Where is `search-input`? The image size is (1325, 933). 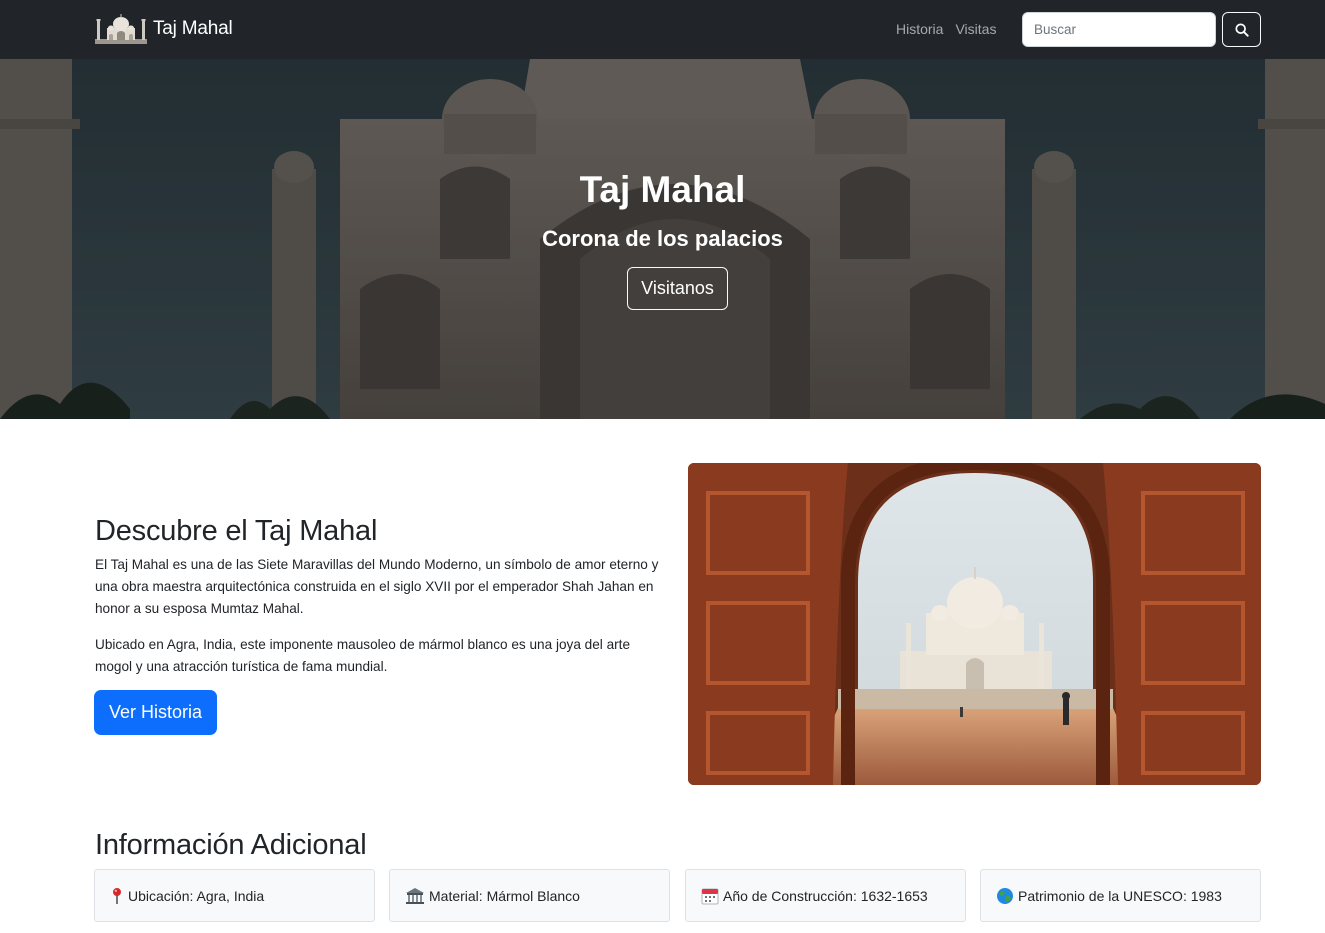 search-input is located at coordinates (1119, 29).